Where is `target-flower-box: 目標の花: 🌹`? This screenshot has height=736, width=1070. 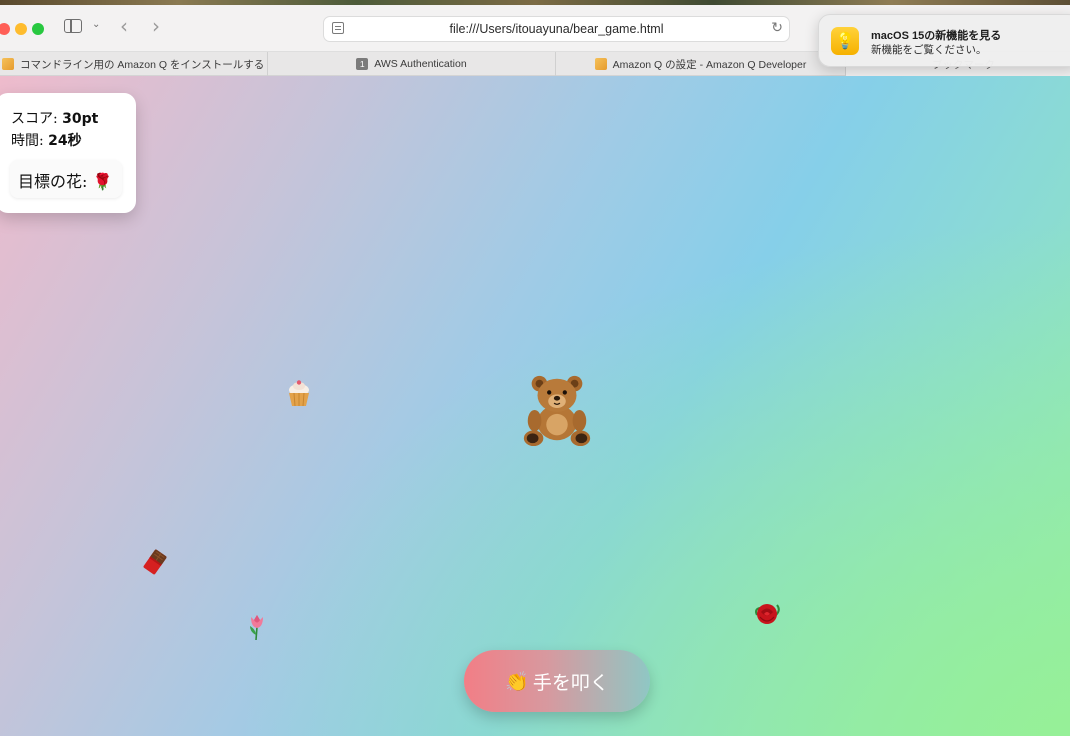 target-flower-box: 目標の花: 🌹 is located at coordinates (66, 179).